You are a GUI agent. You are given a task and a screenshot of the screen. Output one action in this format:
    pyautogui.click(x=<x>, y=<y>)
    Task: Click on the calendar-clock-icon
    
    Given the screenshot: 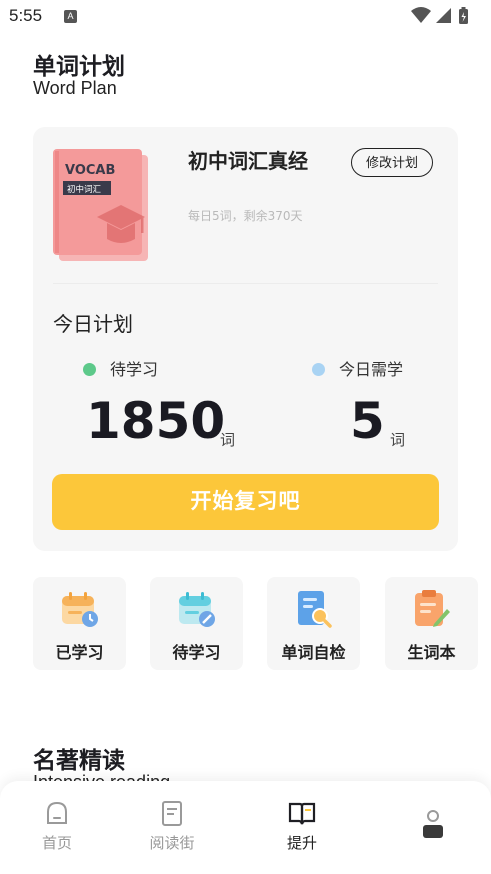 What is the action you would take?
    pyautogui.click(x=80, y=609)
    